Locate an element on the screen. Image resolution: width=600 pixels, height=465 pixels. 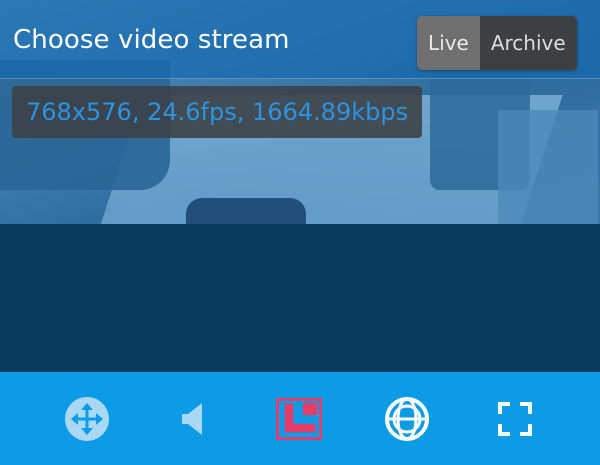
fisheye-icon is located at coordinates (407, 419).